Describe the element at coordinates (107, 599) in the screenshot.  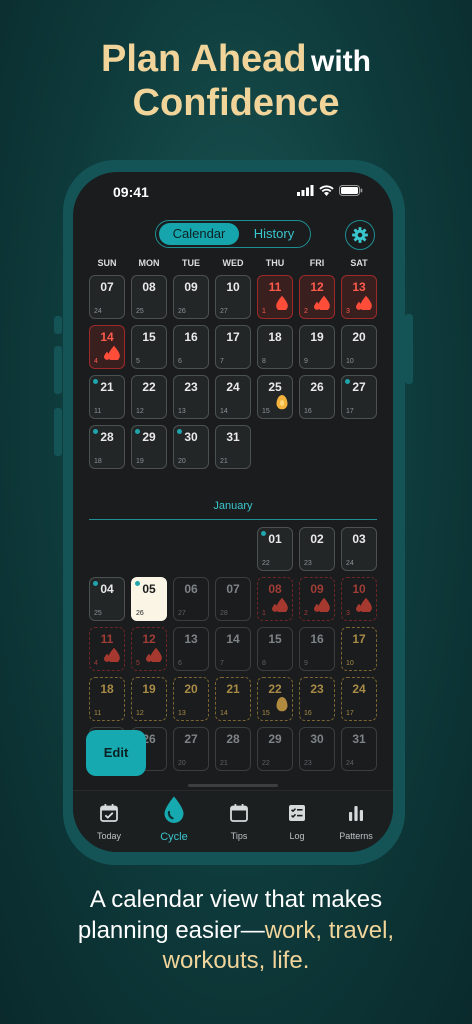
I see `day-cell: 04 25` at that location.